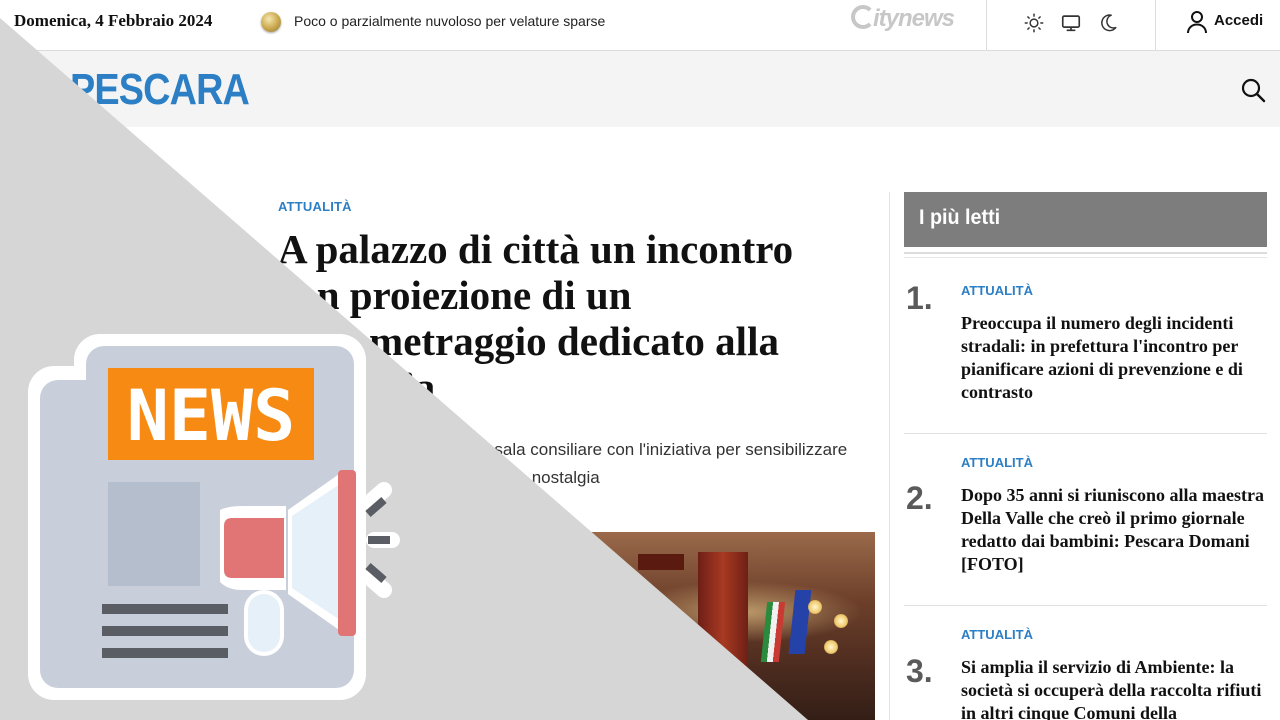 This screenshot has height=720, width=1280. Describe the element at coordinates (1197, 22) in the screenshot. I see `user-icon` at that location.